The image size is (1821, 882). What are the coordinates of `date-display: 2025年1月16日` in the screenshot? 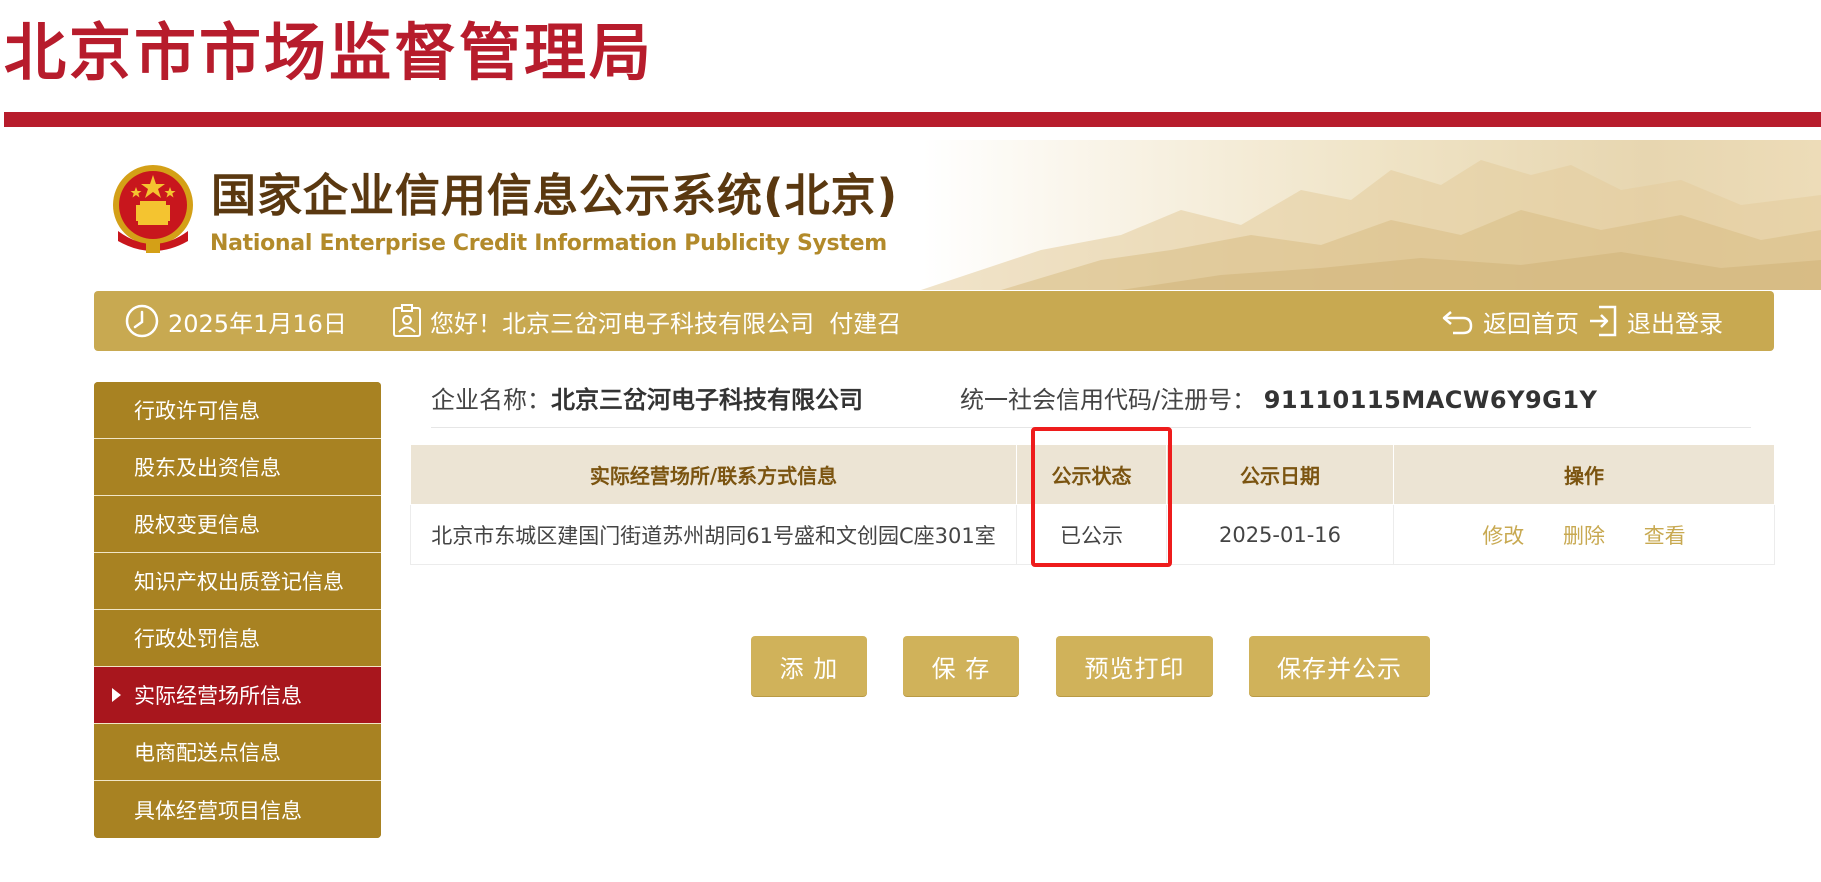 It's located at (235, 321).